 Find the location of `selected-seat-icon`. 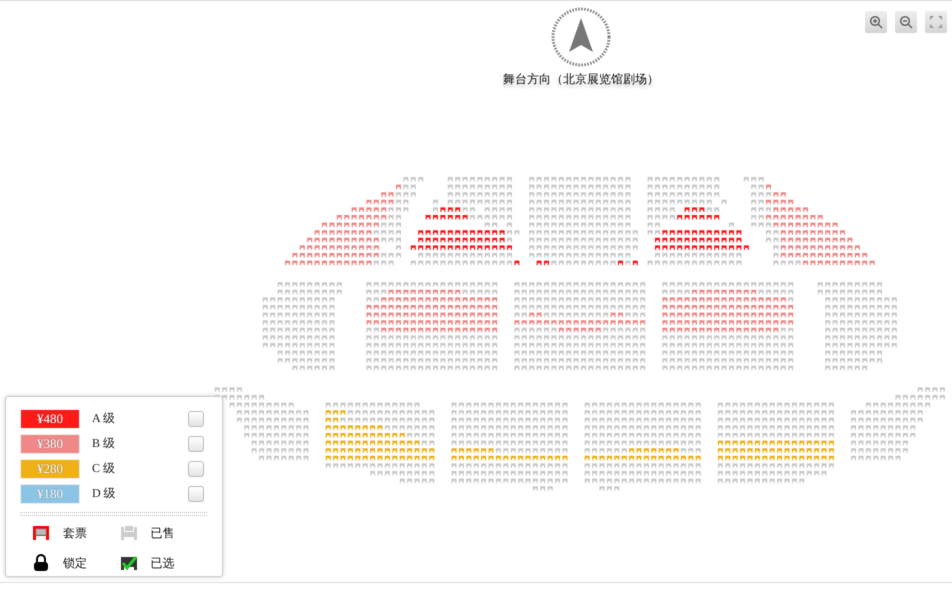

selected-seat-icon is located at coordinates (128, 563).